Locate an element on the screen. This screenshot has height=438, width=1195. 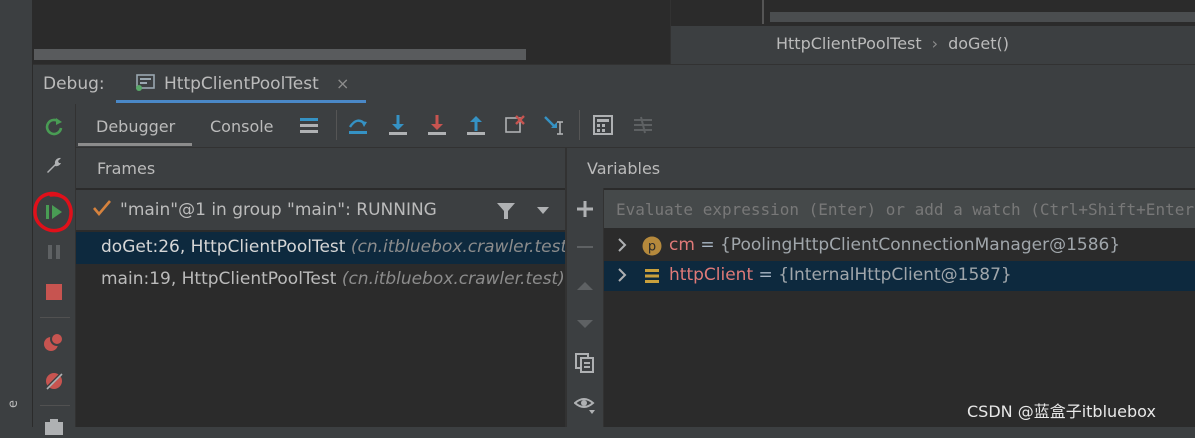
remove-watch-icon is located at coordinates (585, 247).